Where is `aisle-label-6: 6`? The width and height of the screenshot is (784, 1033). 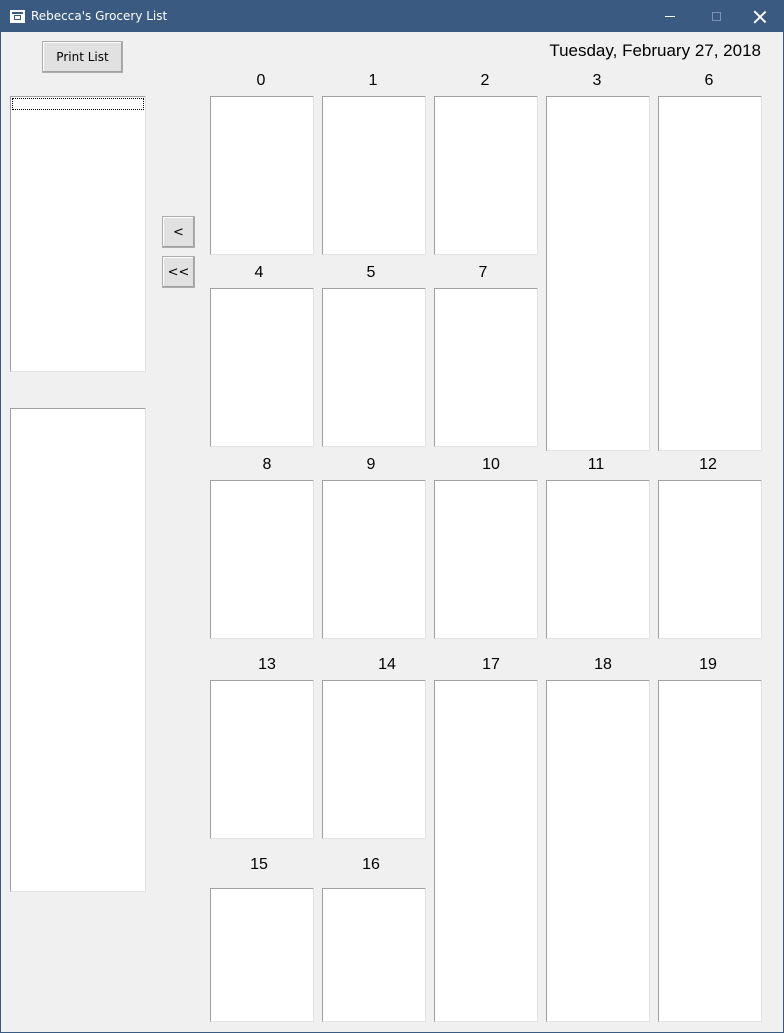 aisle-label-6: 6 is located at coordinates (709, 80).